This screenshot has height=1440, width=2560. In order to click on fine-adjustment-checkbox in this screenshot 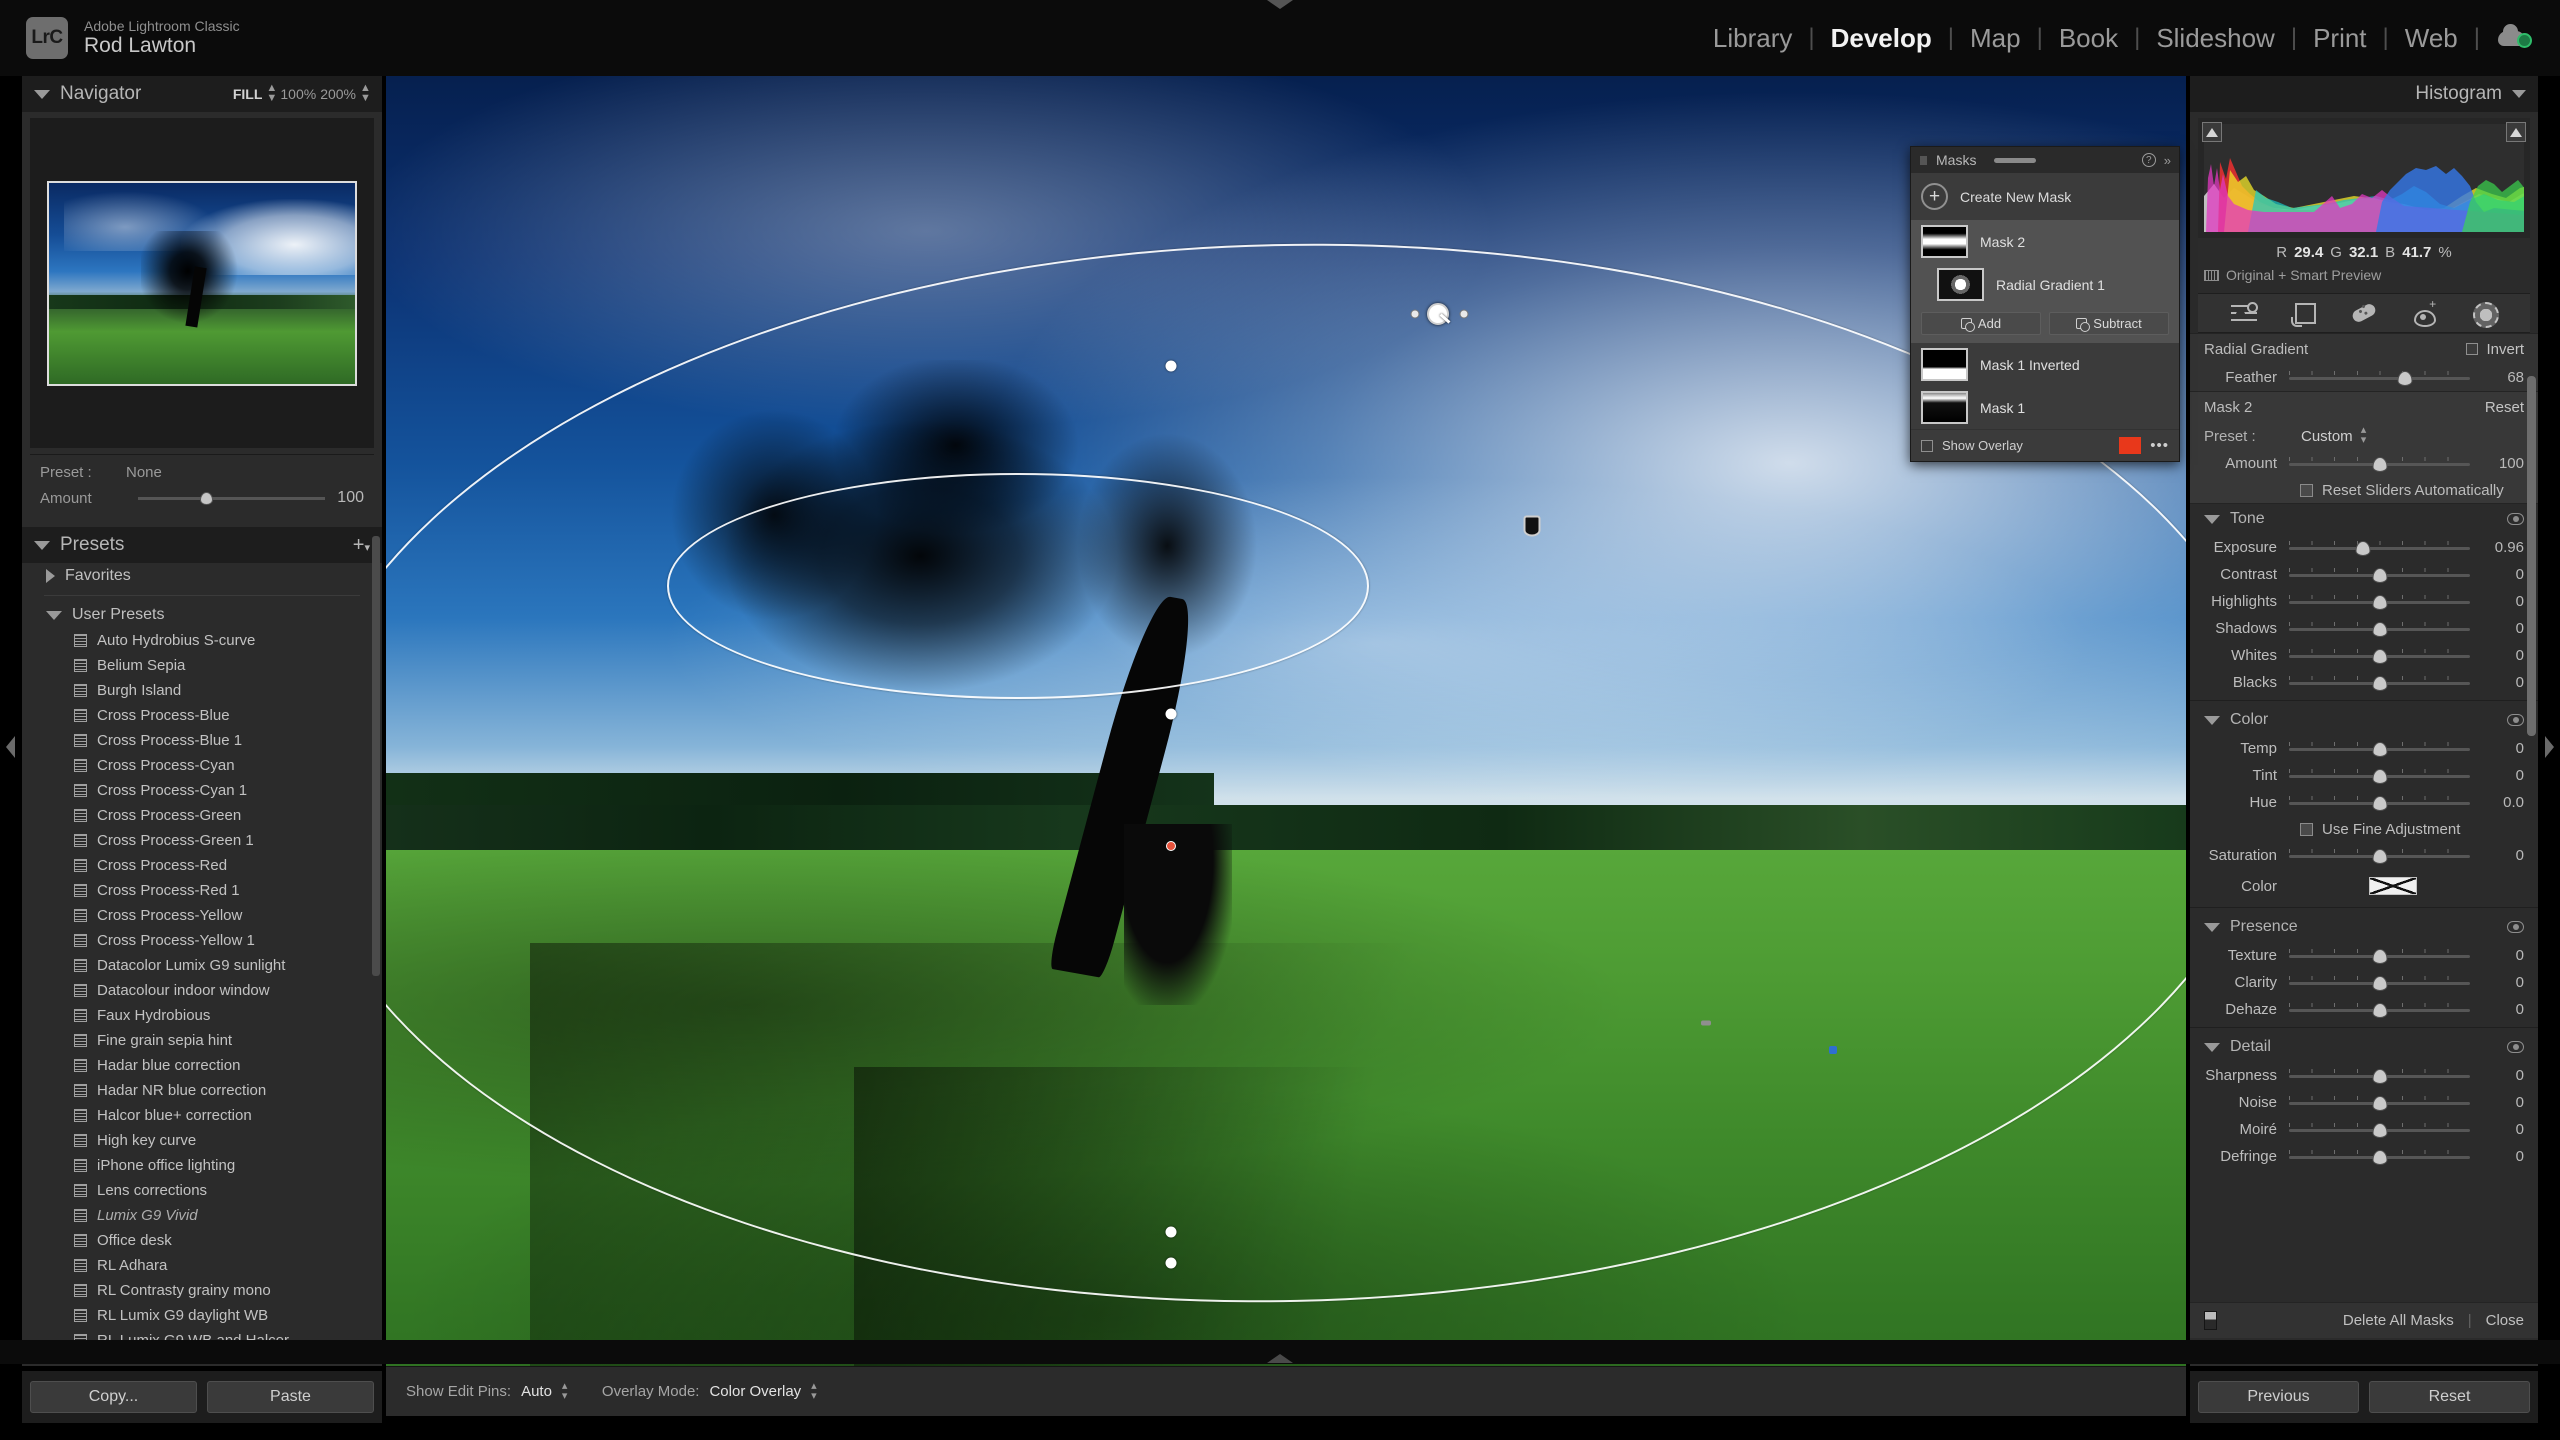, I will do `click(2306, 829)`.